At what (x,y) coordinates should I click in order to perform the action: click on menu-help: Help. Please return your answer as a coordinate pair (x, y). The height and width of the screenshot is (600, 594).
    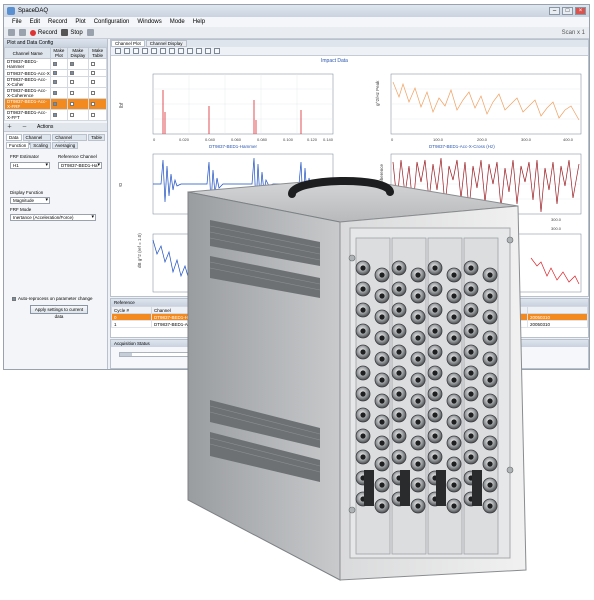
    Looking at the image, I should click on (199, 22).